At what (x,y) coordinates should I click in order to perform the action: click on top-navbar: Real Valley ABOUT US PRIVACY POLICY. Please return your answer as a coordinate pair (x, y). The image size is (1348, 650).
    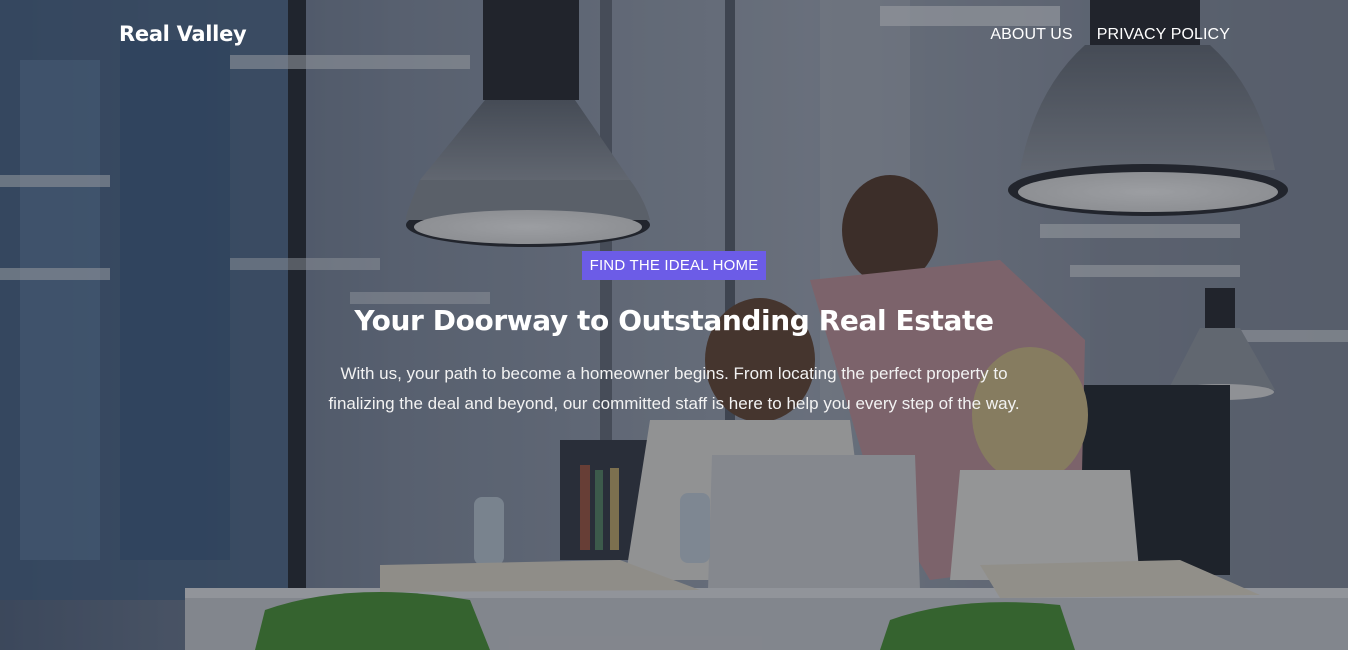
    Looking at the image, I should click on (674, 36).